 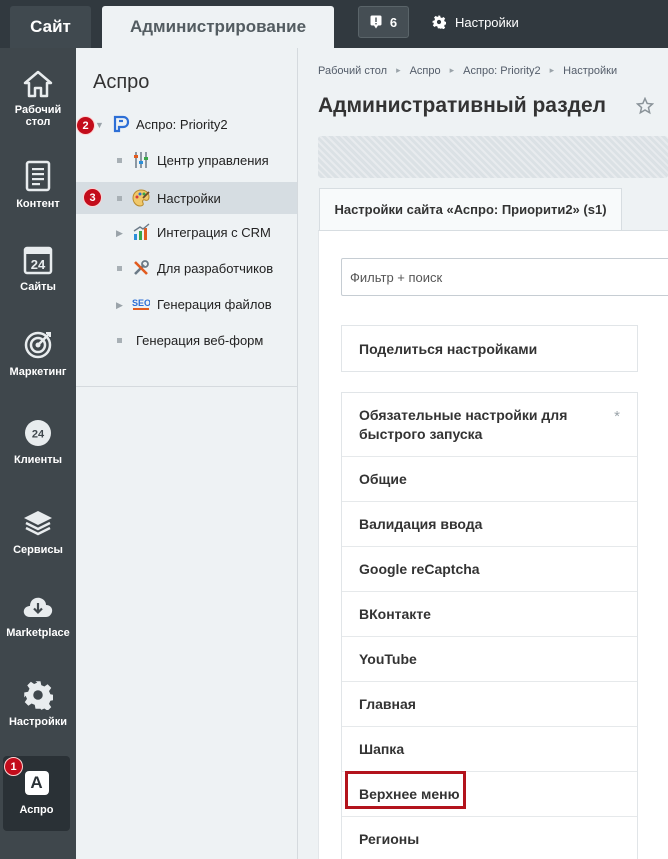 I want to click on step-badge-1: 1, so click(x=13, y=766).